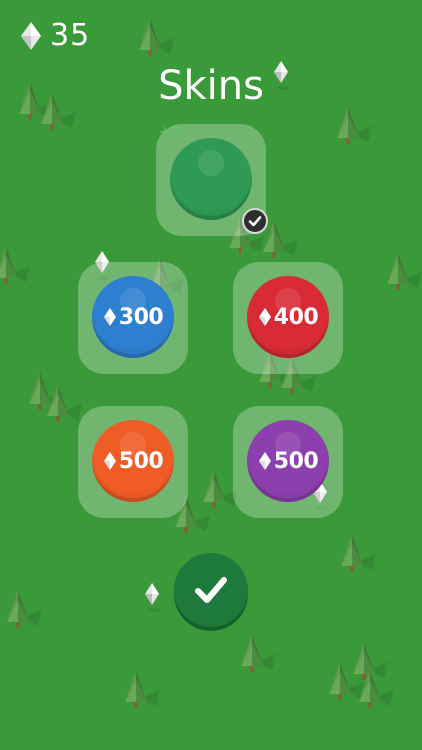 This screenshot has width=422, height=750. What do you see at coordinates (170, 131) in the screenshot?
I see `bonus-badge: +2` at bounding box center [170, 131].